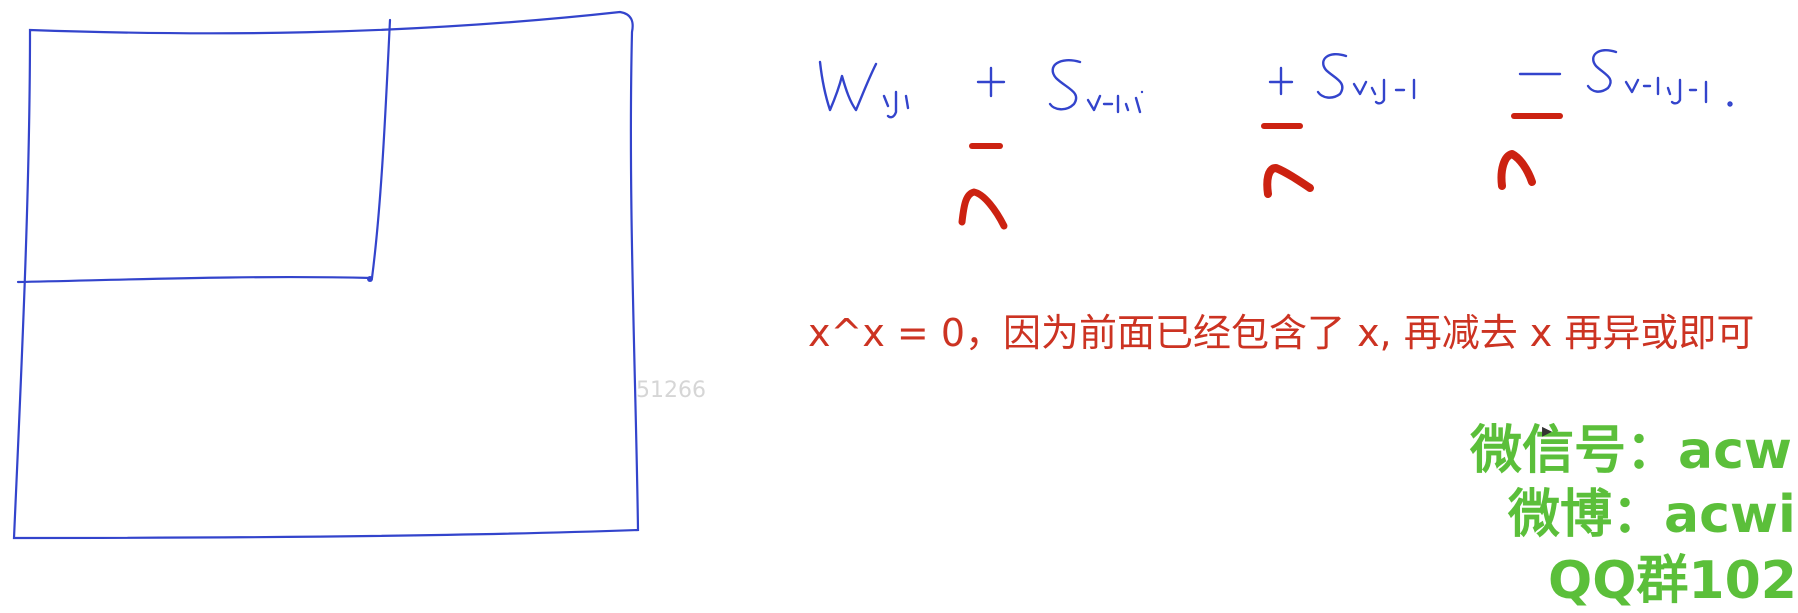 This screenshot has width=1798, height=613. Describe the element at coordinates (381, 149) in the screenshot. I see `inner-rect-right-edge` at that location.